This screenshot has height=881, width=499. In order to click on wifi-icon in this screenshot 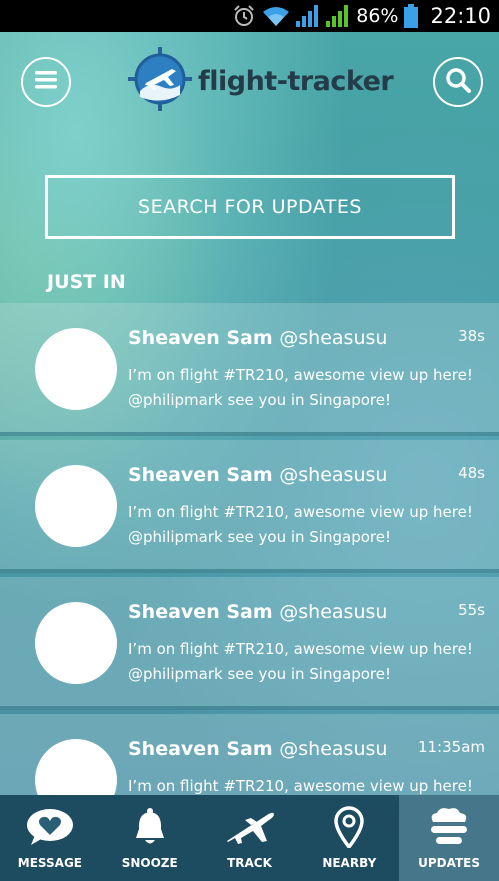, I will do `click(276, 16)`.